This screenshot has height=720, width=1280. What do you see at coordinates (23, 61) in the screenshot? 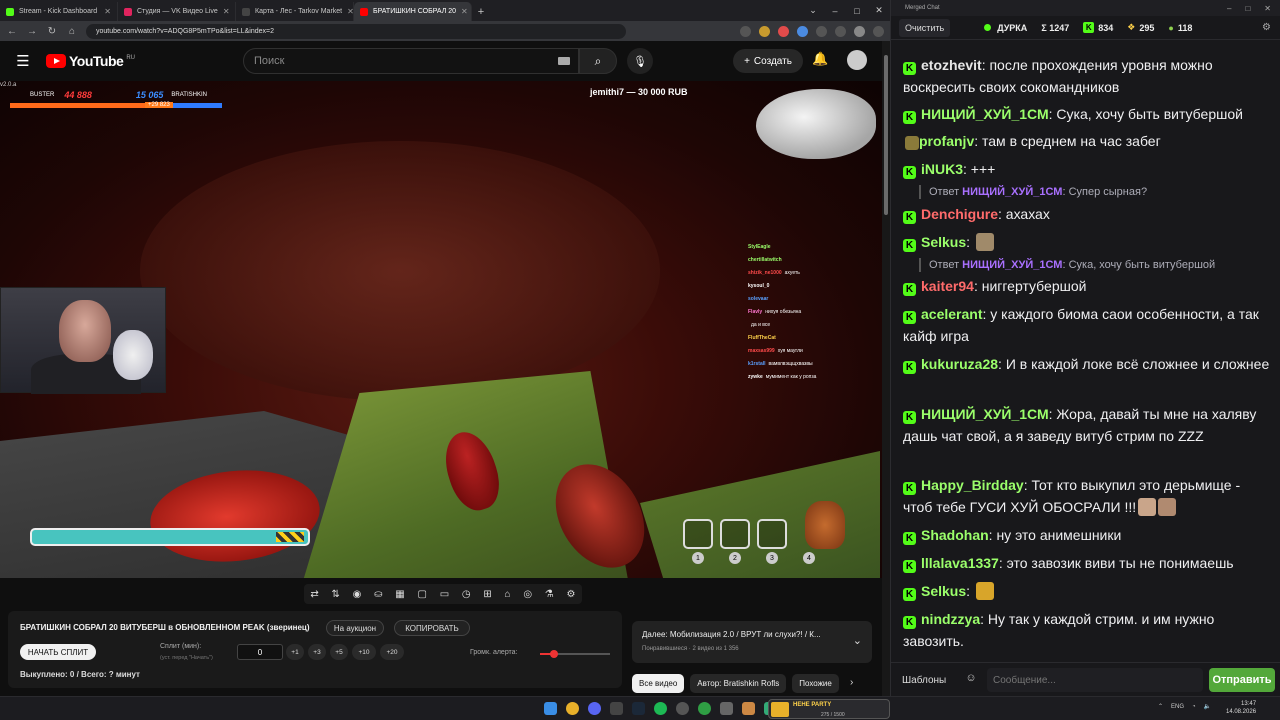
I see `menu-icon: ☰` at bounding box center [23, 61].